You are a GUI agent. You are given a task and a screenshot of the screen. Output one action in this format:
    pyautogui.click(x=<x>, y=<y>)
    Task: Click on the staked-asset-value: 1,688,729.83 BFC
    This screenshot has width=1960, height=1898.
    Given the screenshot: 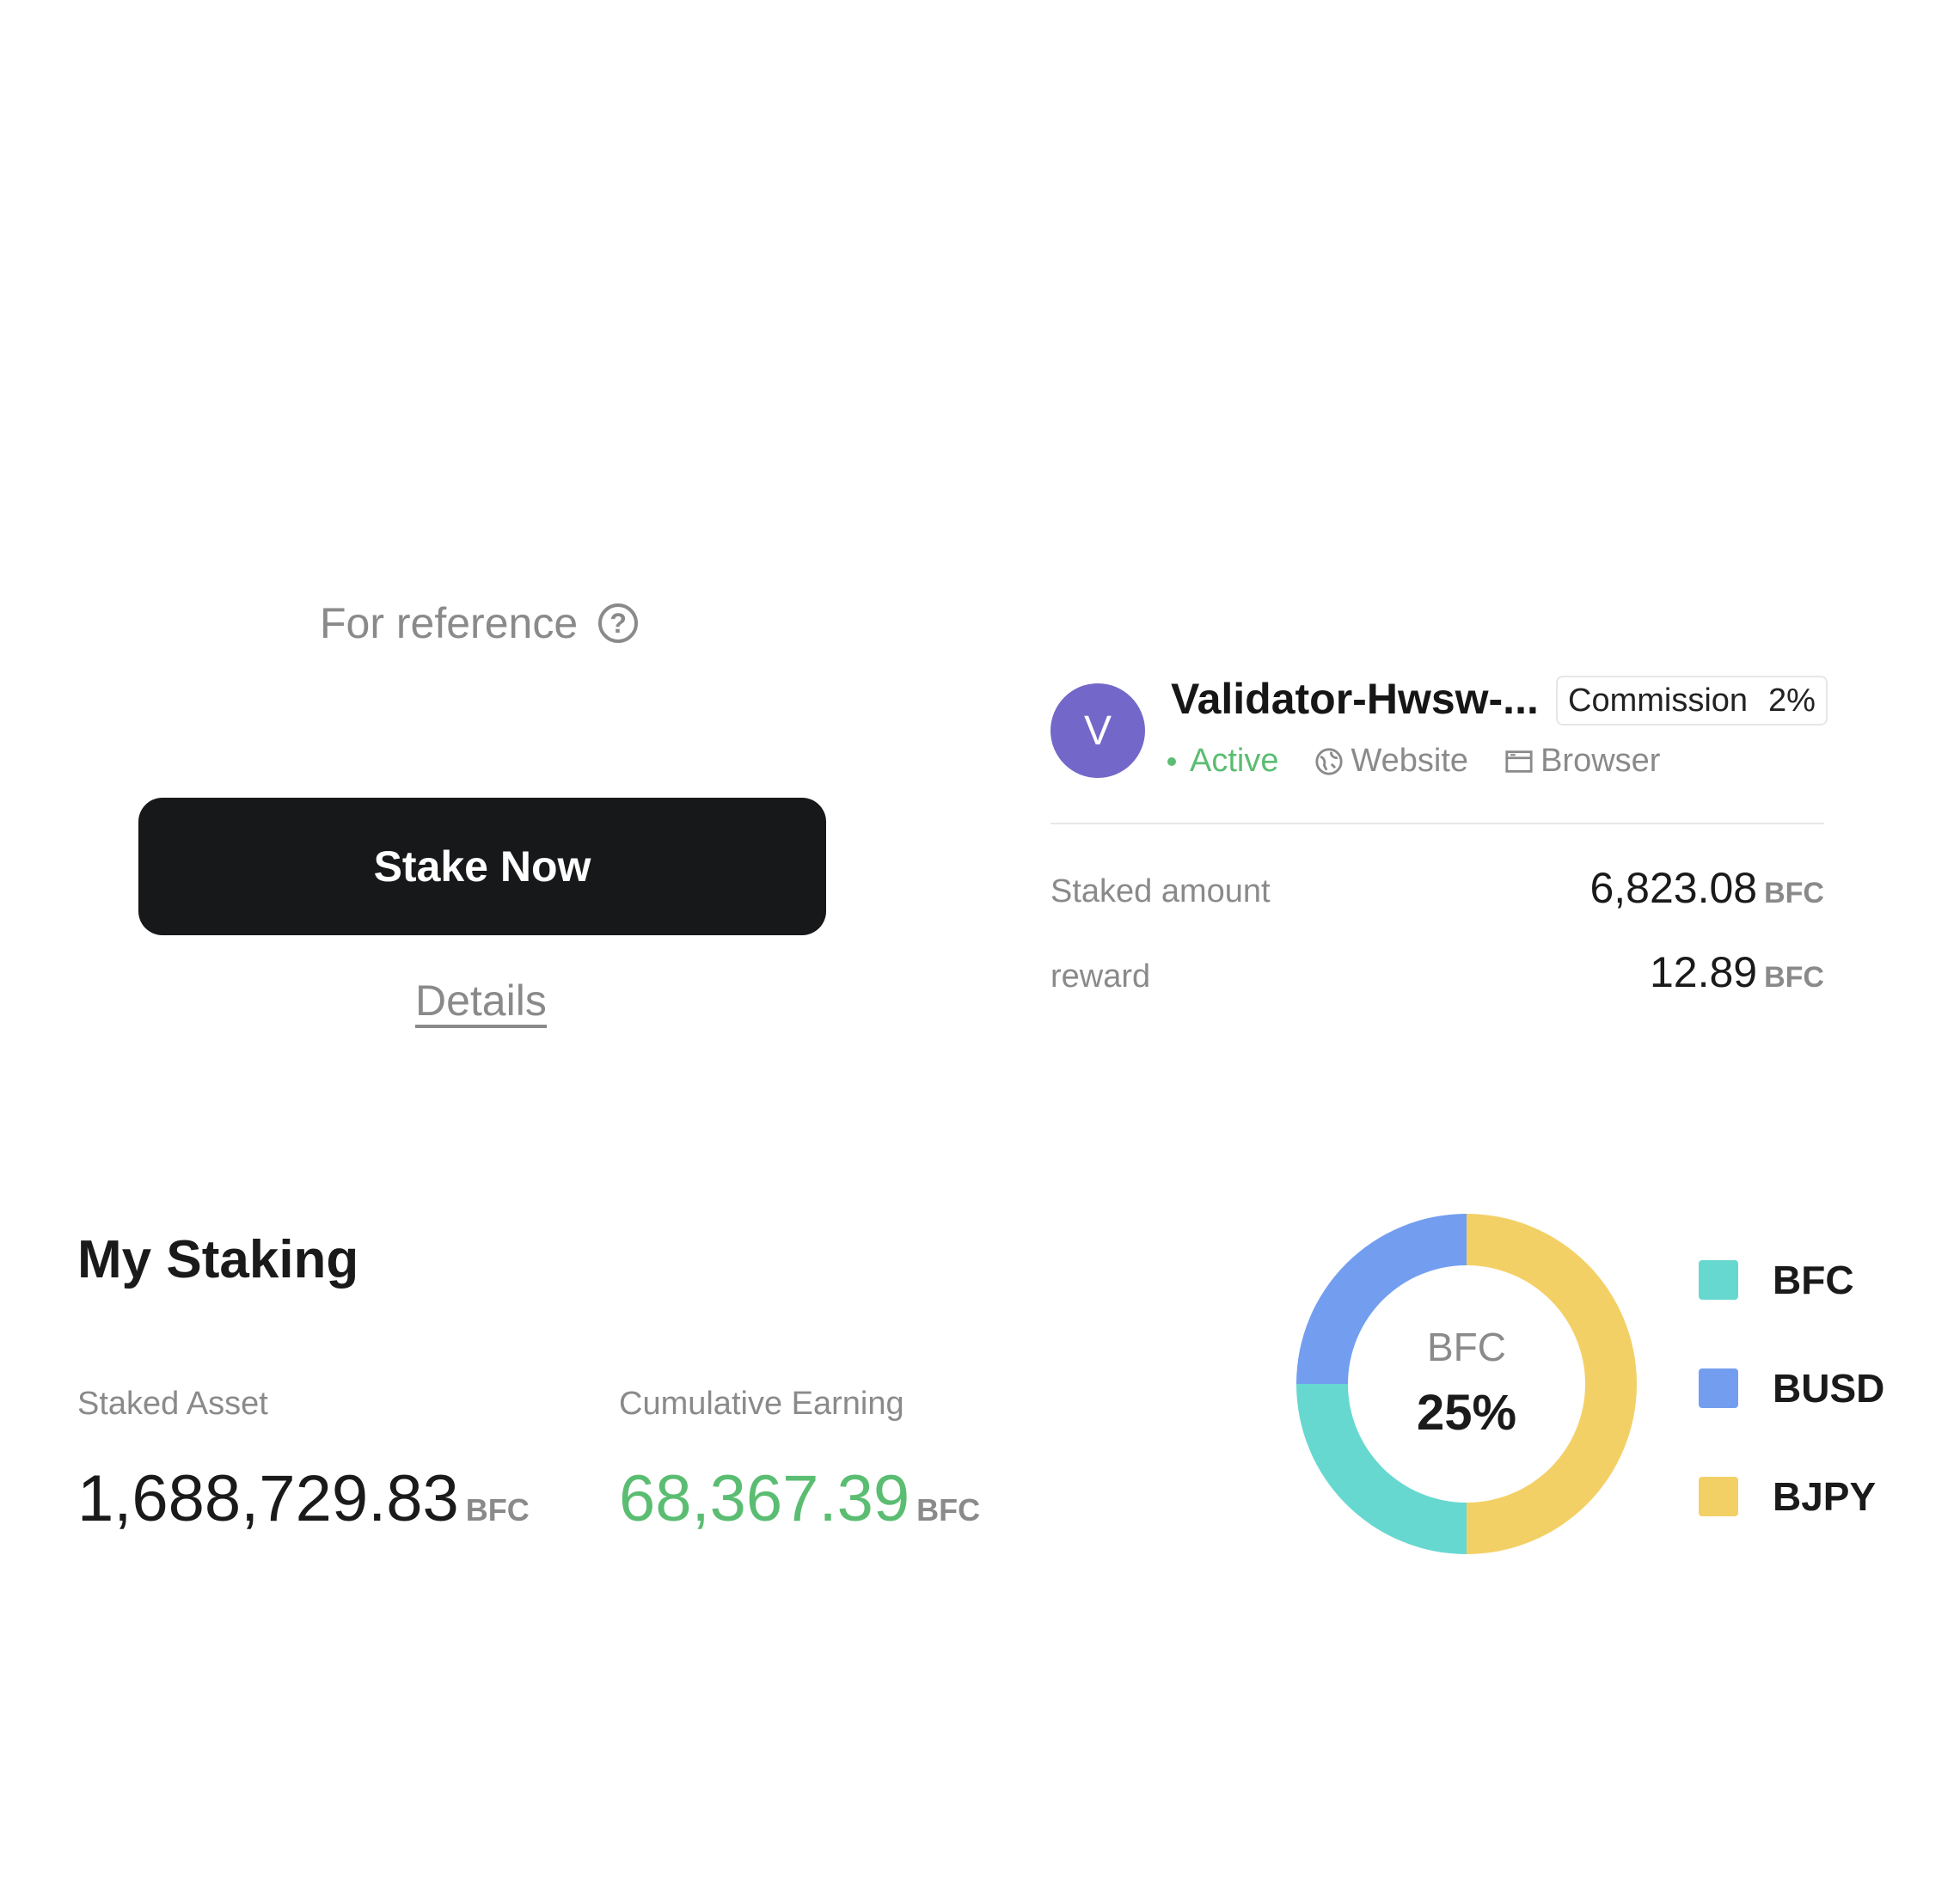 What is the action you would take?
    pyautogui.click(x=303, y=1498)
    